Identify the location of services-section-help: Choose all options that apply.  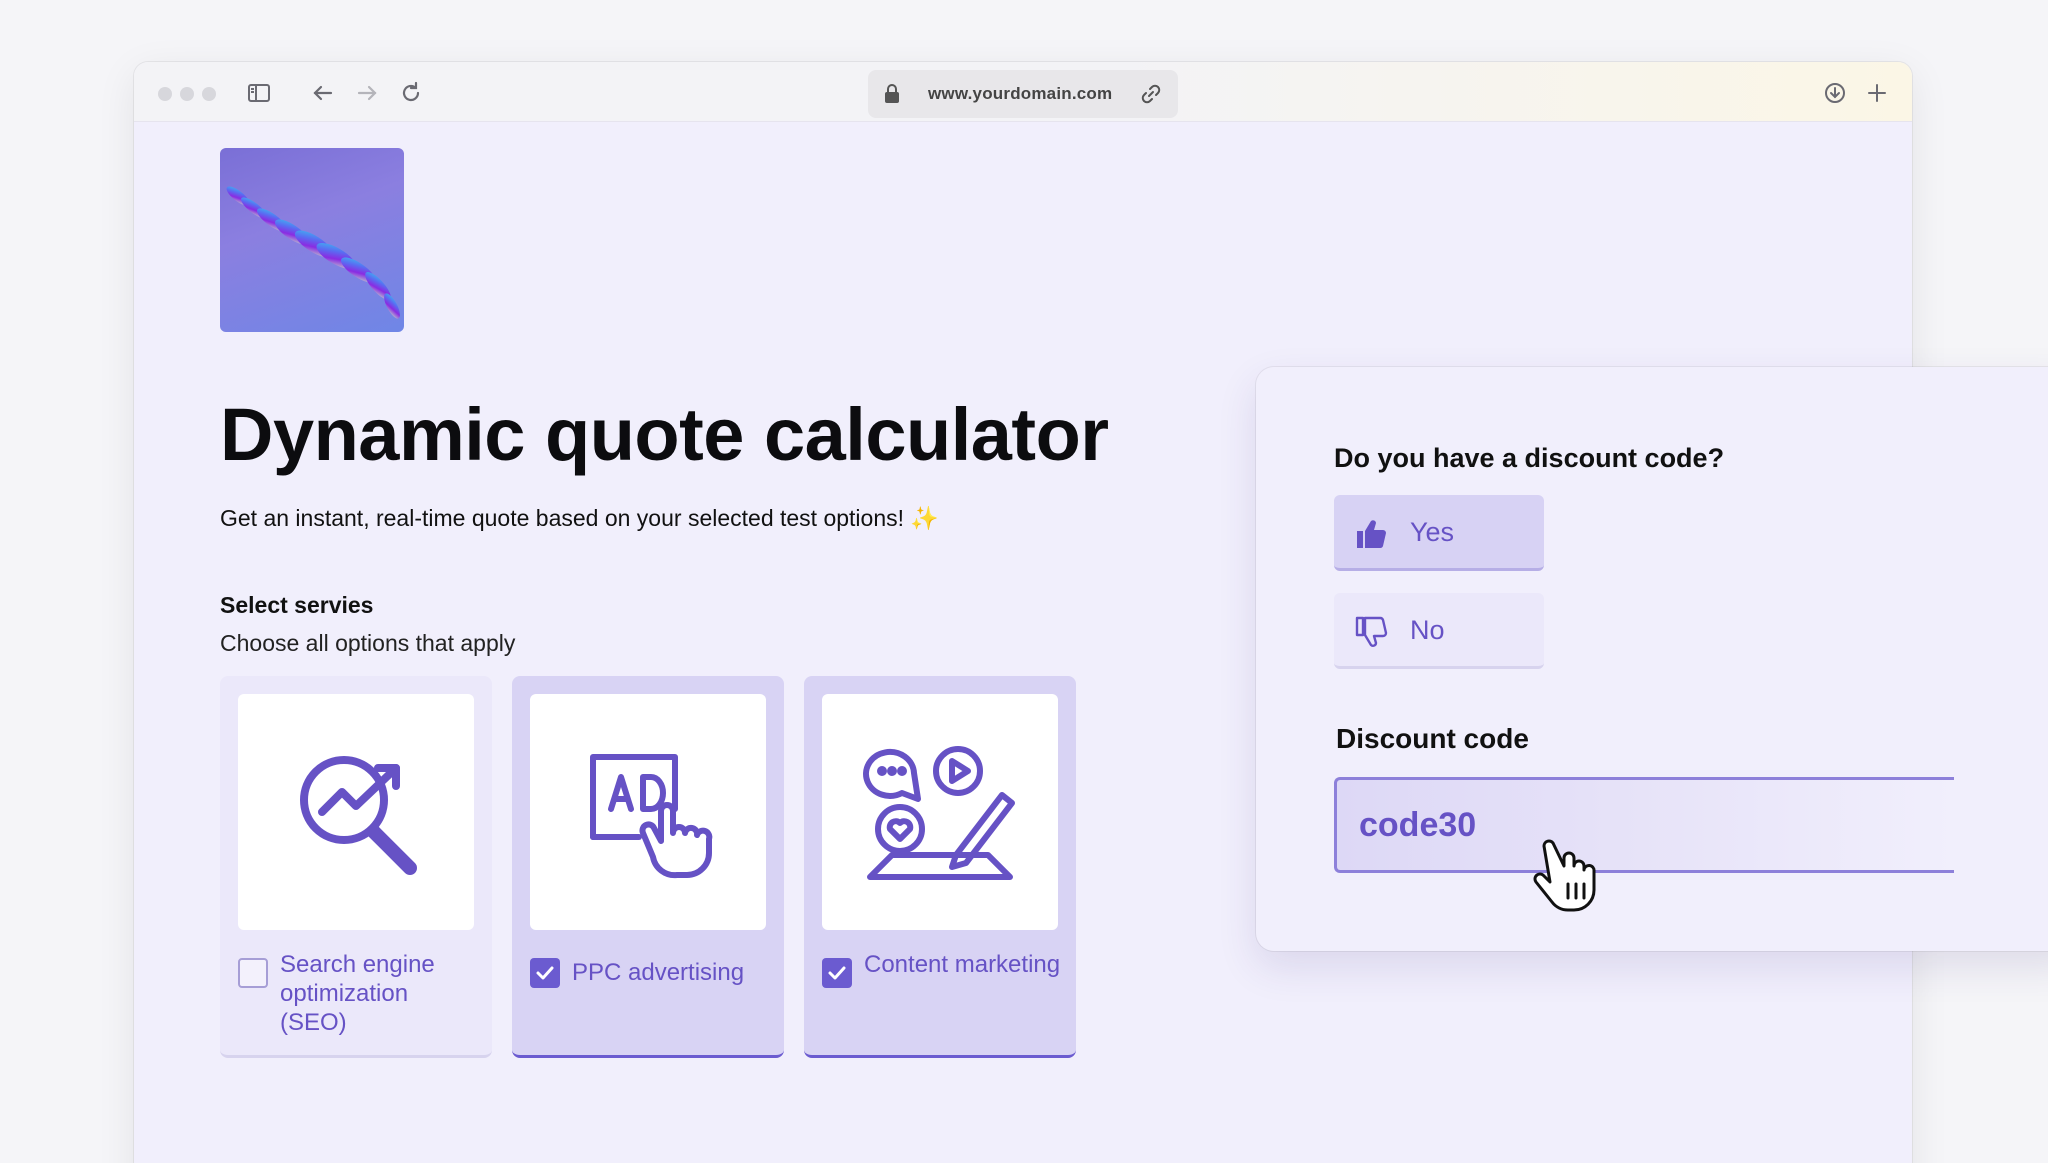
(368, 643).